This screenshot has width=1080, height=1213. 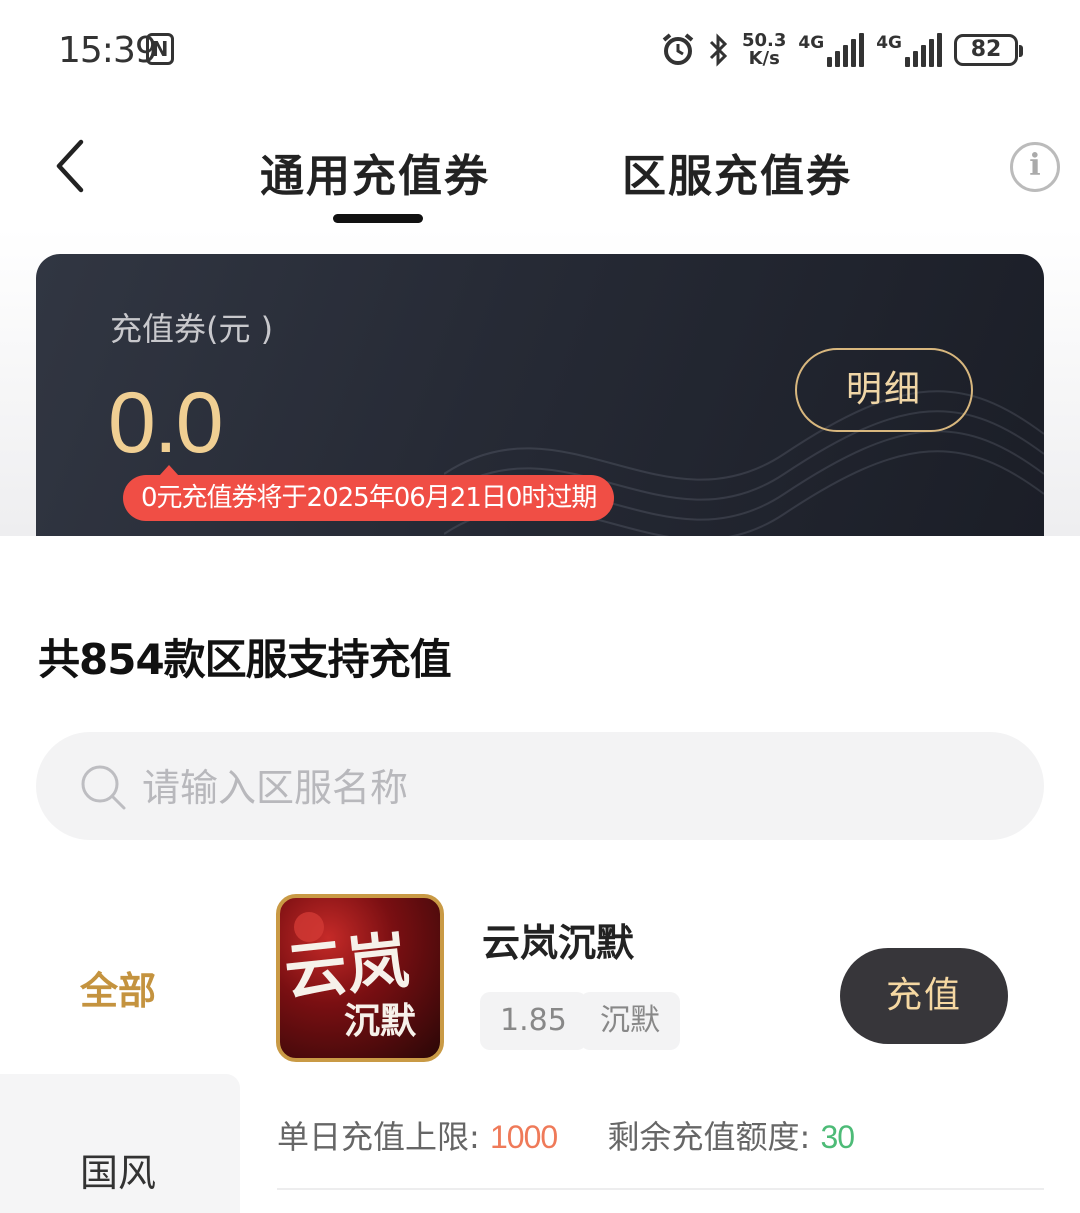 What do you see at coordinates (192, 329) in the screenshot?
I see `voucher-label: 充值券(元 )` at bounding box center [192, 329].